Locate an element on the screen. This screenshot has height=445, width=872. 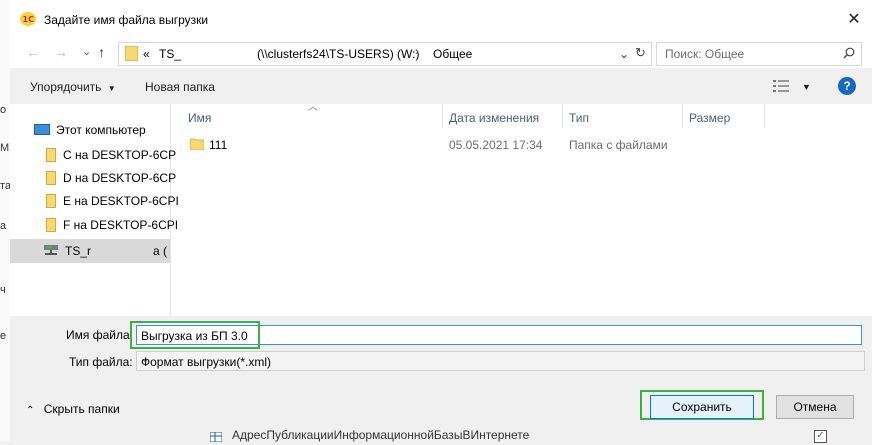
recent-locations-button: ⌄ is located at coordinates (86, 51).